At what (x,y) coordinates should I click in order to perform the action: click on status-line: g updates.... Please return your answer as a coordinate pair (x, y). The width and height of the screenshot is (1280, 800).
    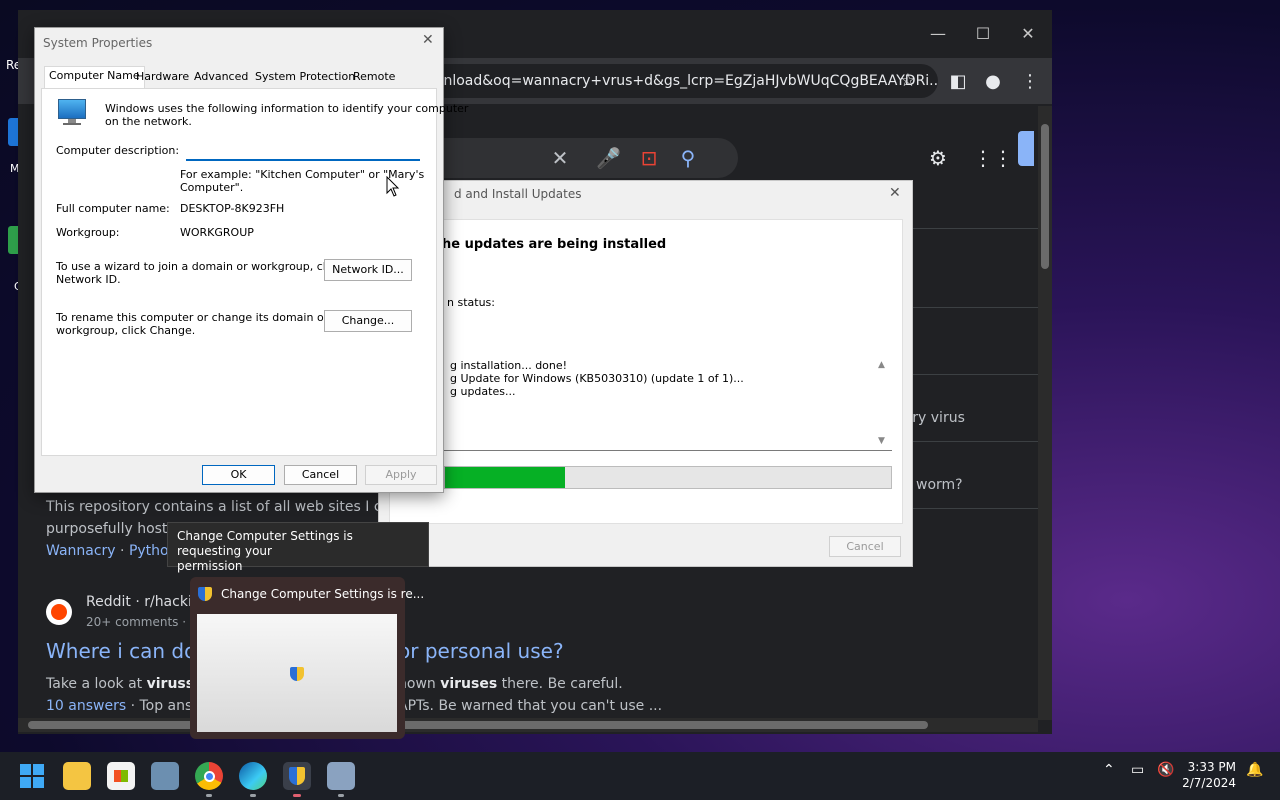
    Looking at the image, I should click on (483, 391).